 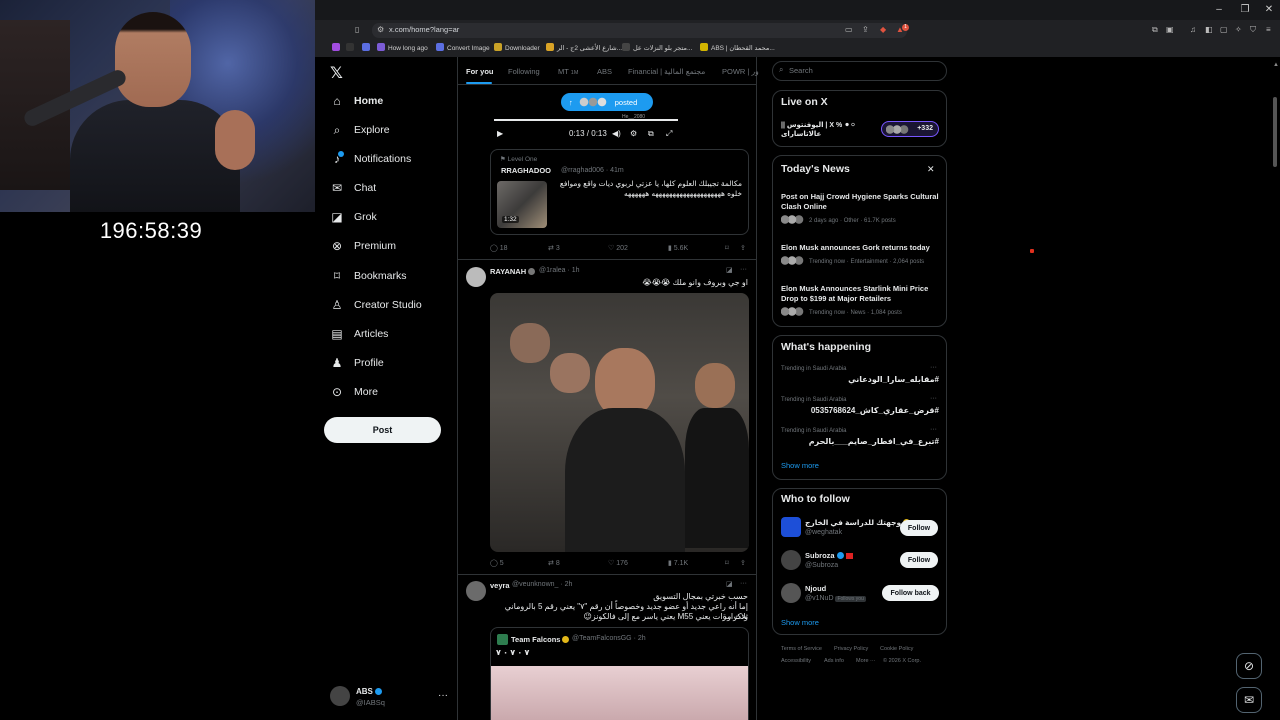 What do you see at coordinates (860, 410) in the screenshot?
I see `trend-tag: #قرض_عقاري_كاش_0535768624` at bounding box center [860, 410].